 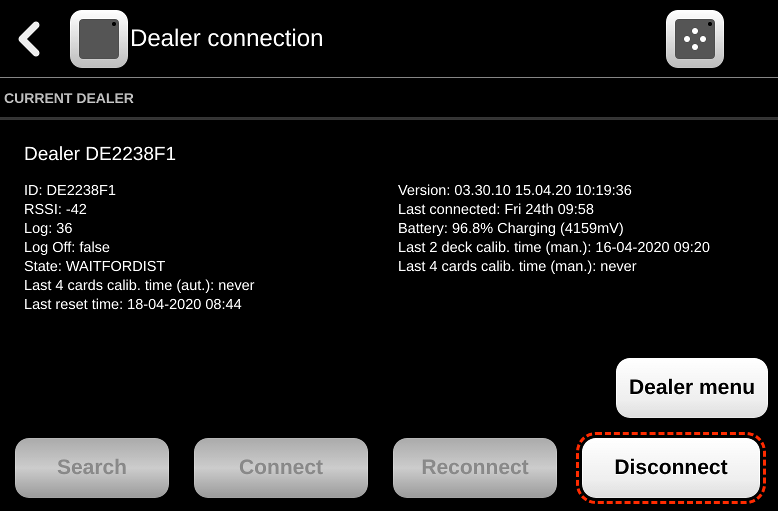 I want to click on detail-line: Last reset time: 18-04-2020 08:44, so click(x=133, y=305).